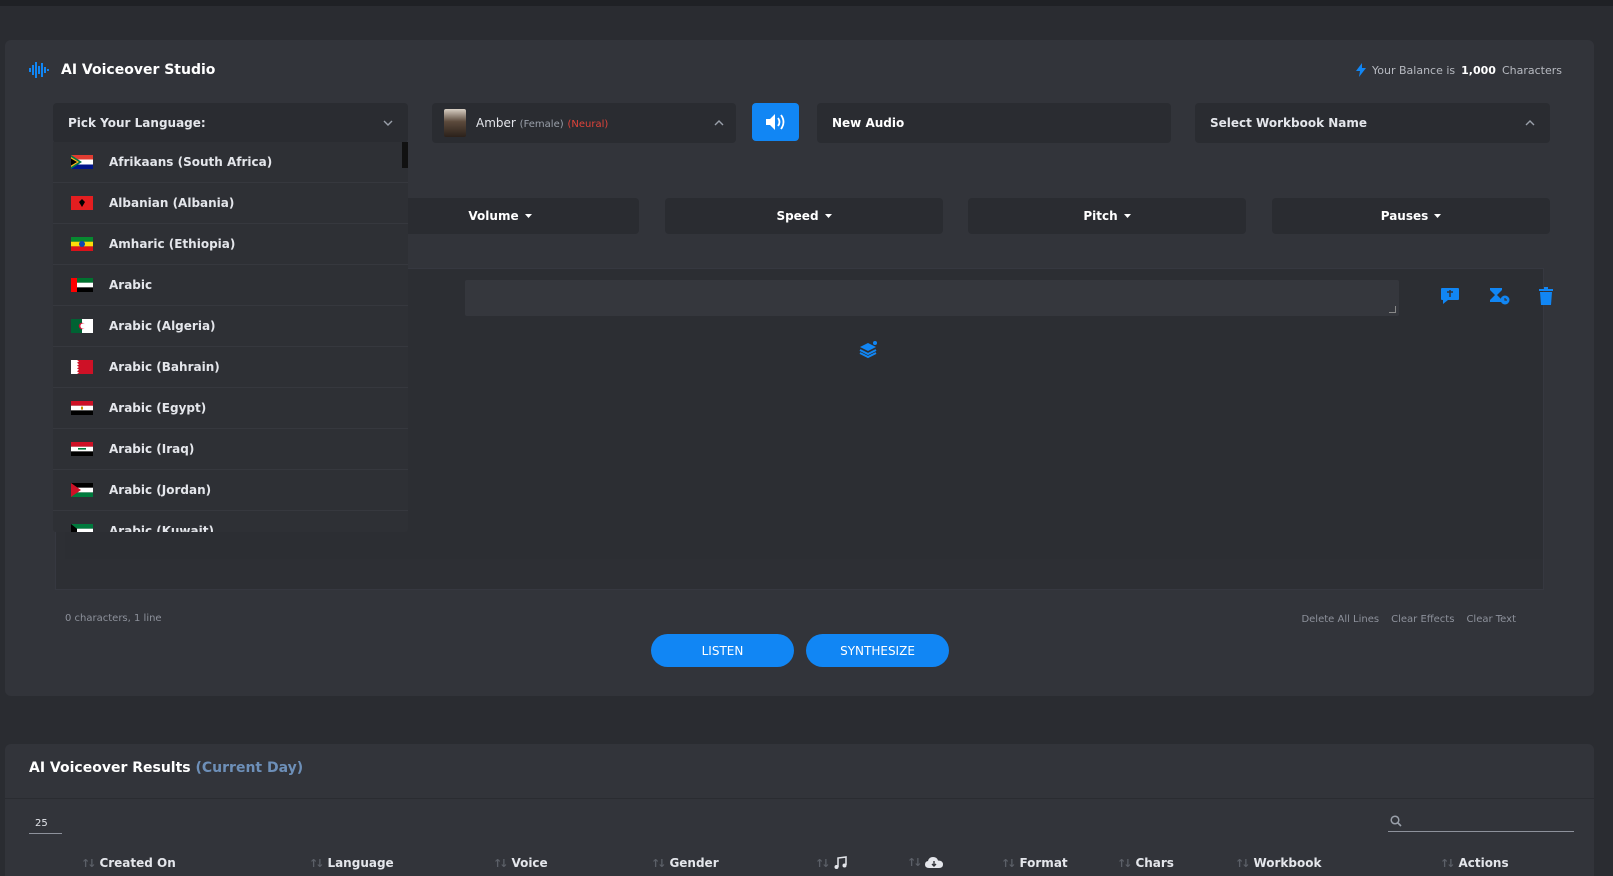 This screenshot has width=1613, height=876. I want to click on audio-name-value: New Audio, so click(868, 123).